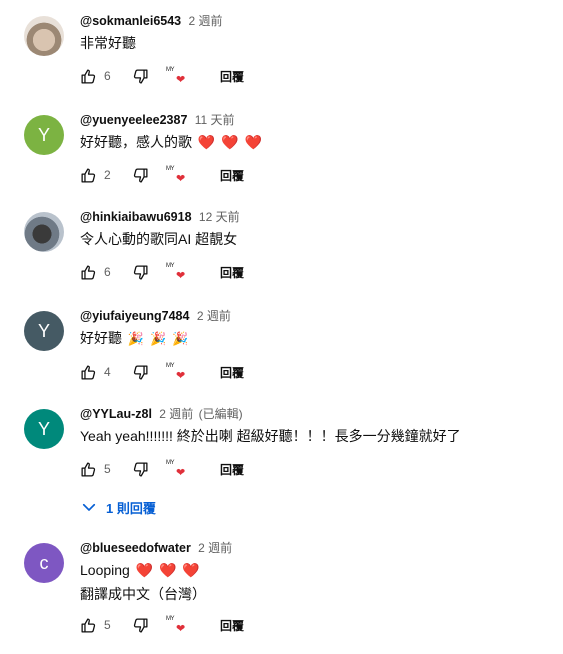 This screenshot has width=563, height=654. Describe the element at coordinates (105, 570) in the screenshot. I see `comment-text-content: Looping` at that location.